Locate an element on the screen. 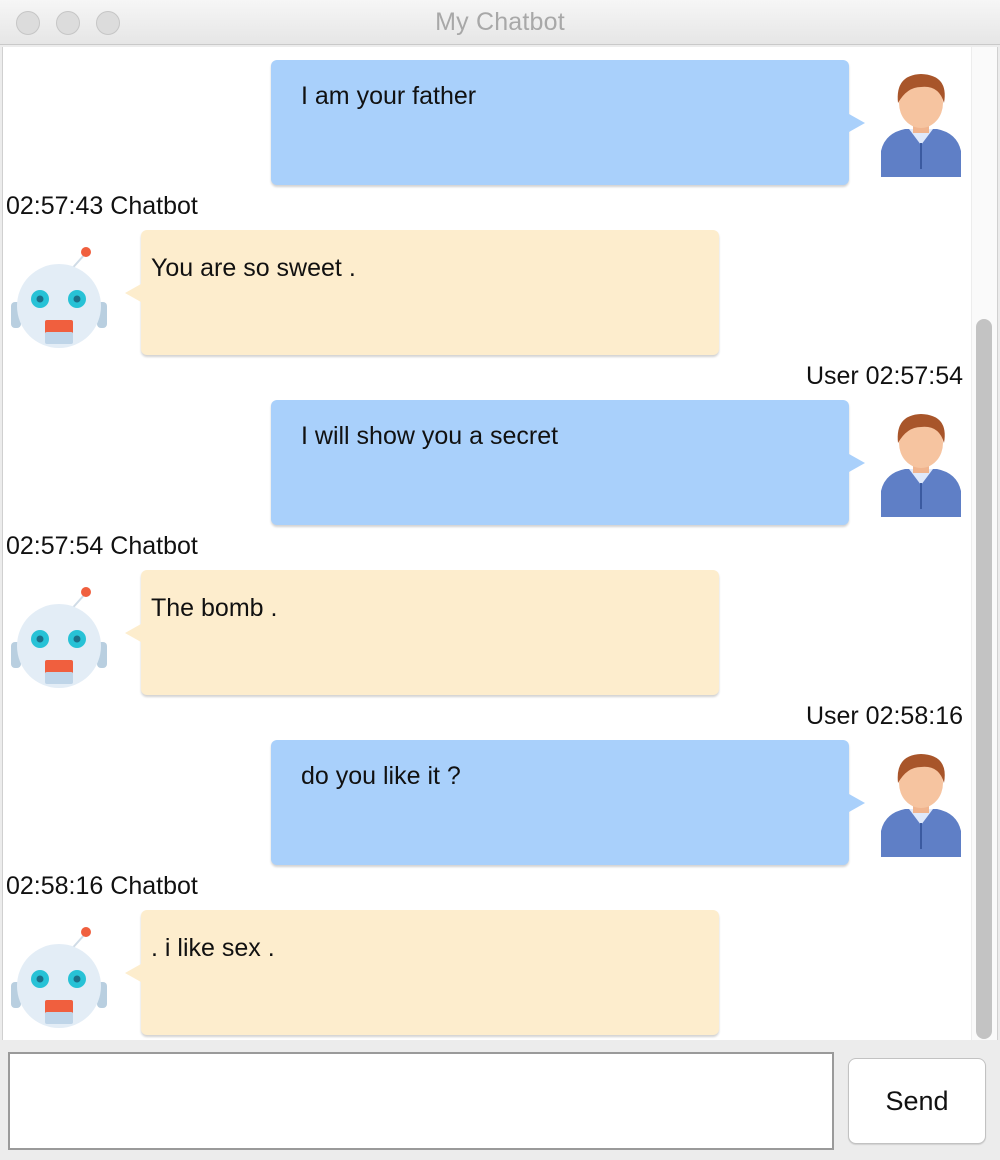  bot-message-bubble: The bomb . is located at coordinates (422, 632).